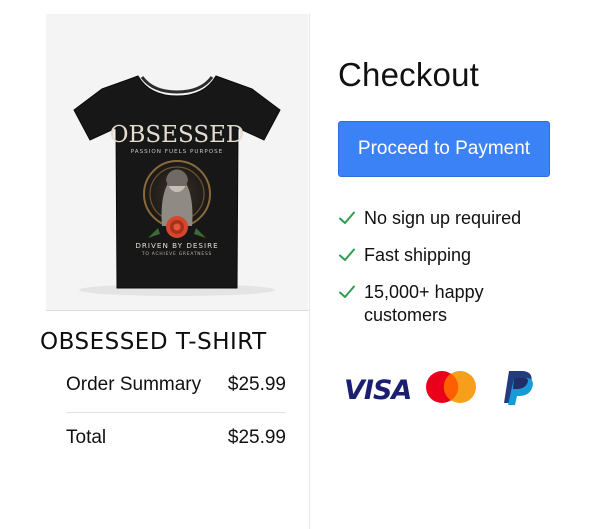 Image resolution: width=600 pixels, height=529 pixels. I want to click on order-summary-value: $25.99, so click(256, 384).